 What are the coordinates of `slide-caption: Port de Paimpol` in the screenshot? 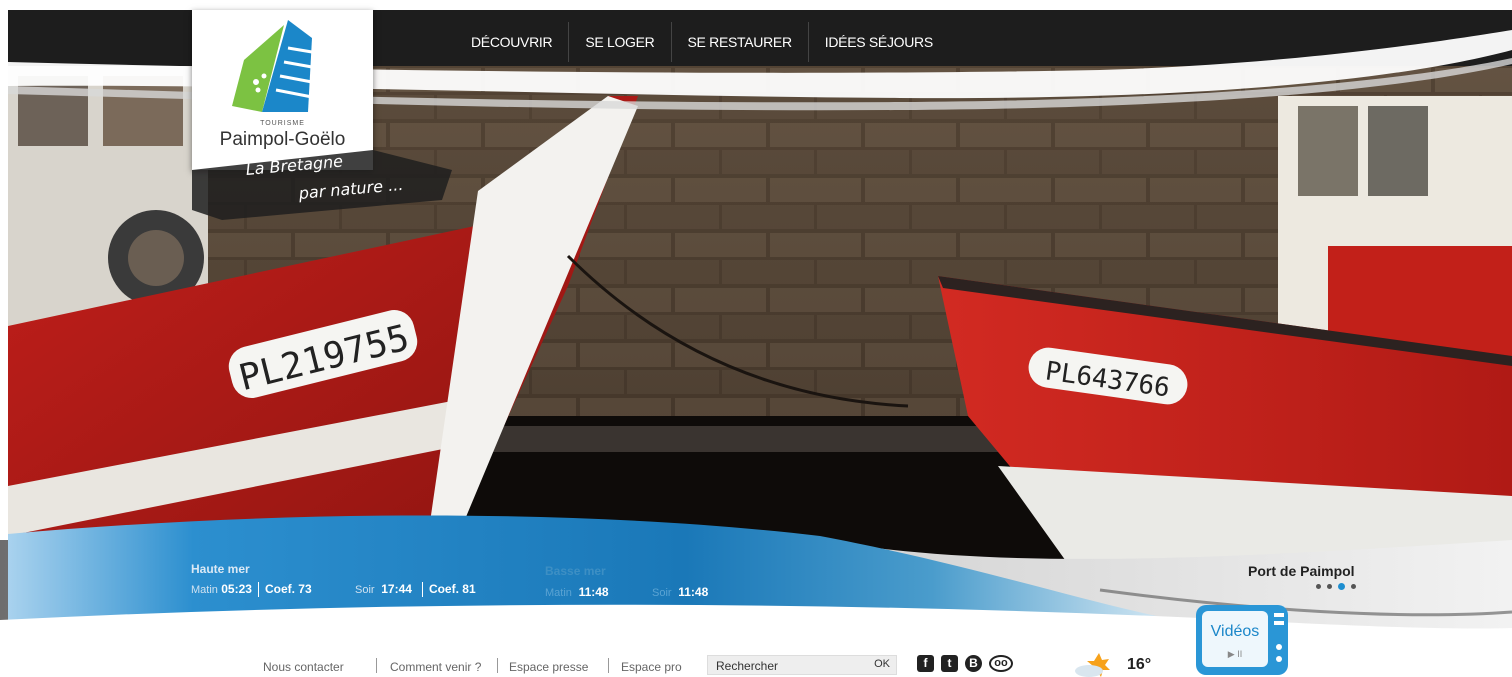 It's located at (1301, 571).